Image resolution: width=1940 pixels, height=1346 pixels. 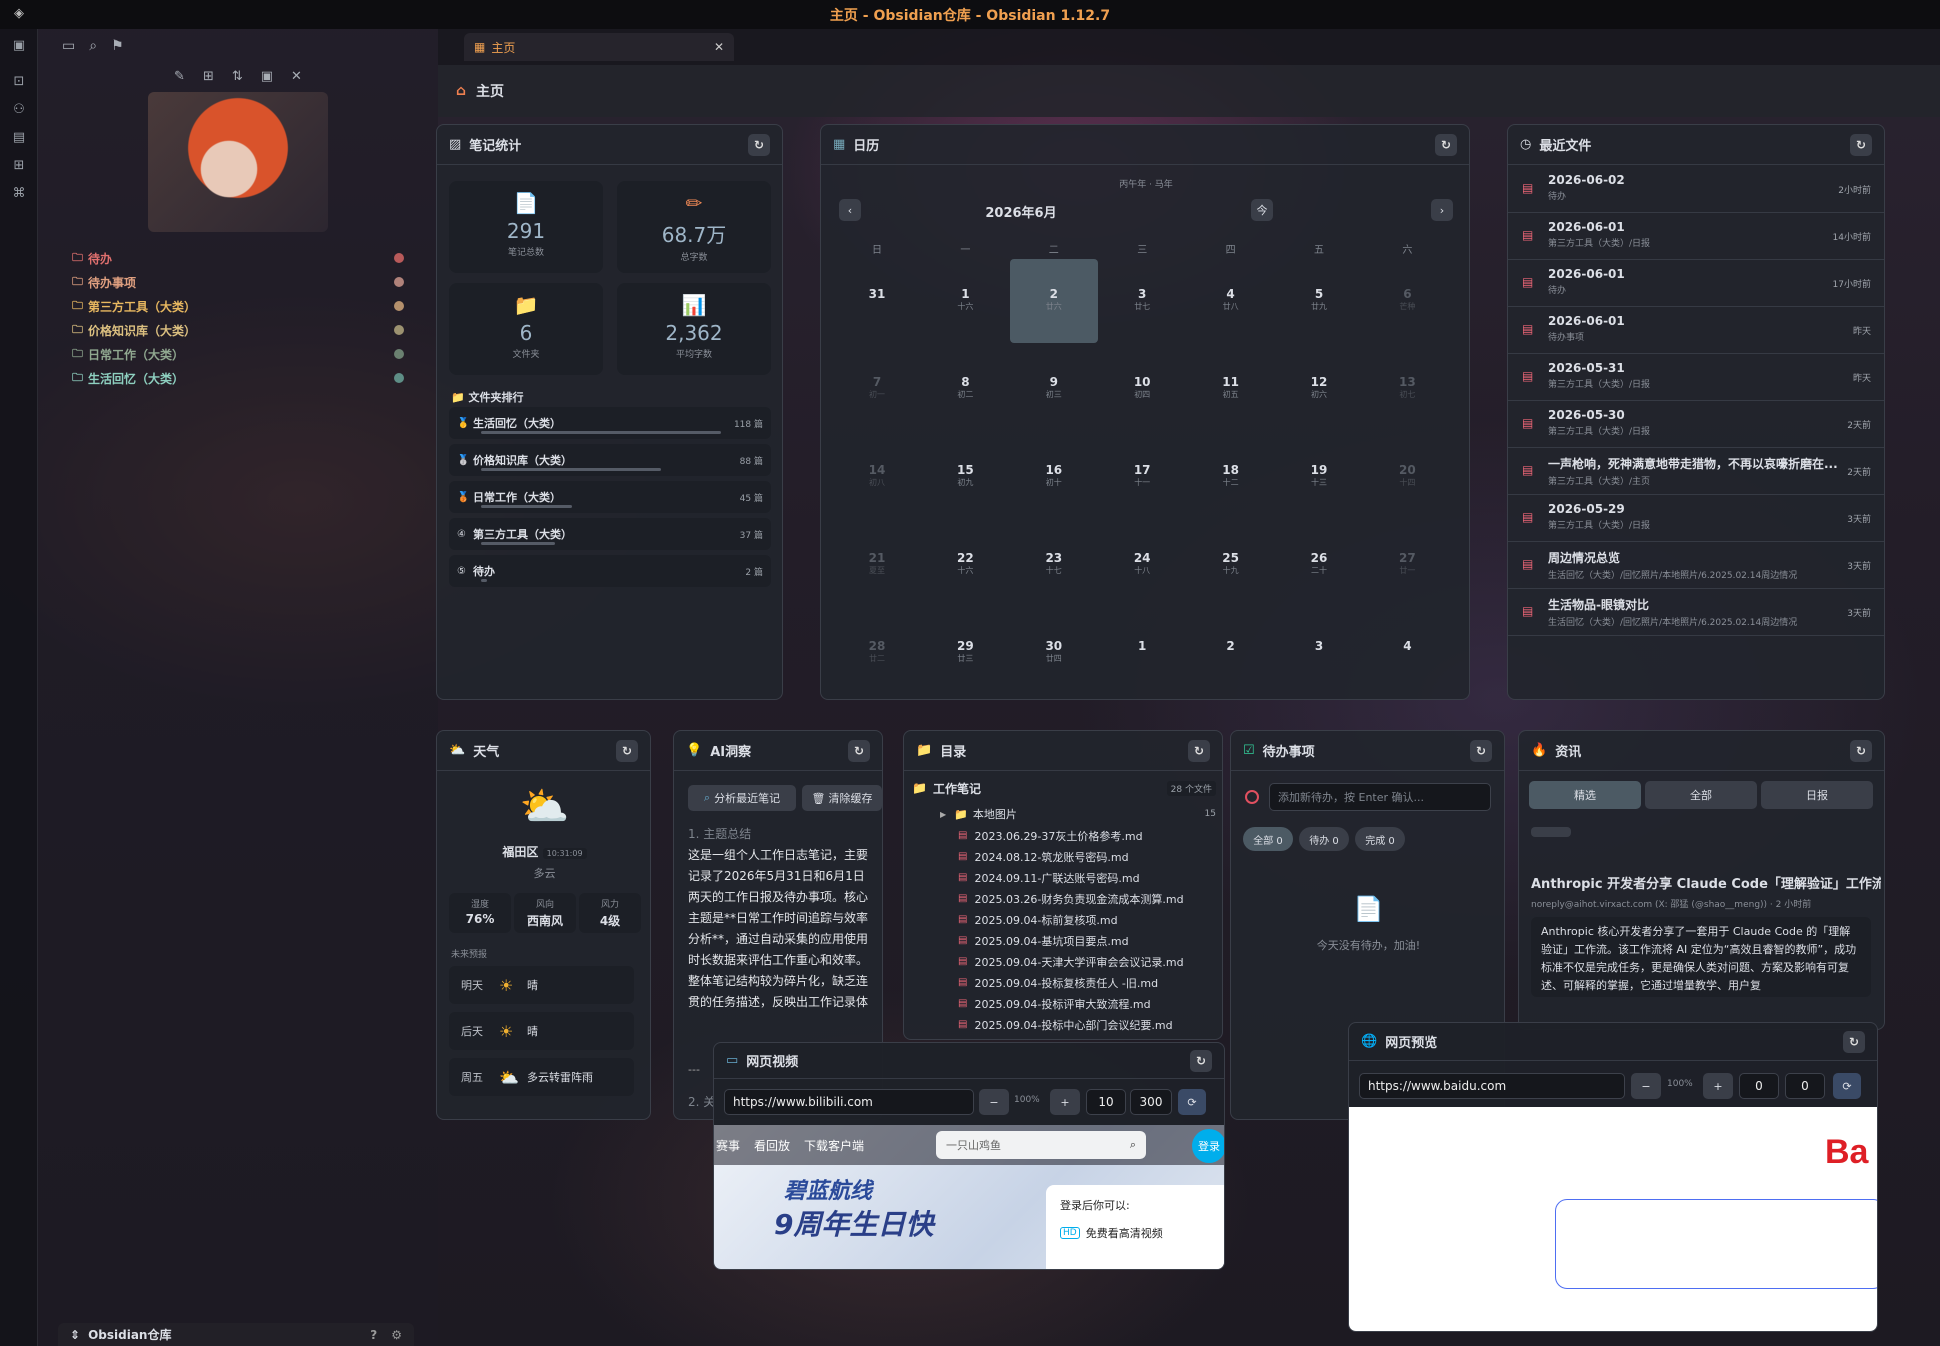 I want to click on canvas-icon: ▤, so click(x=19, y=137).